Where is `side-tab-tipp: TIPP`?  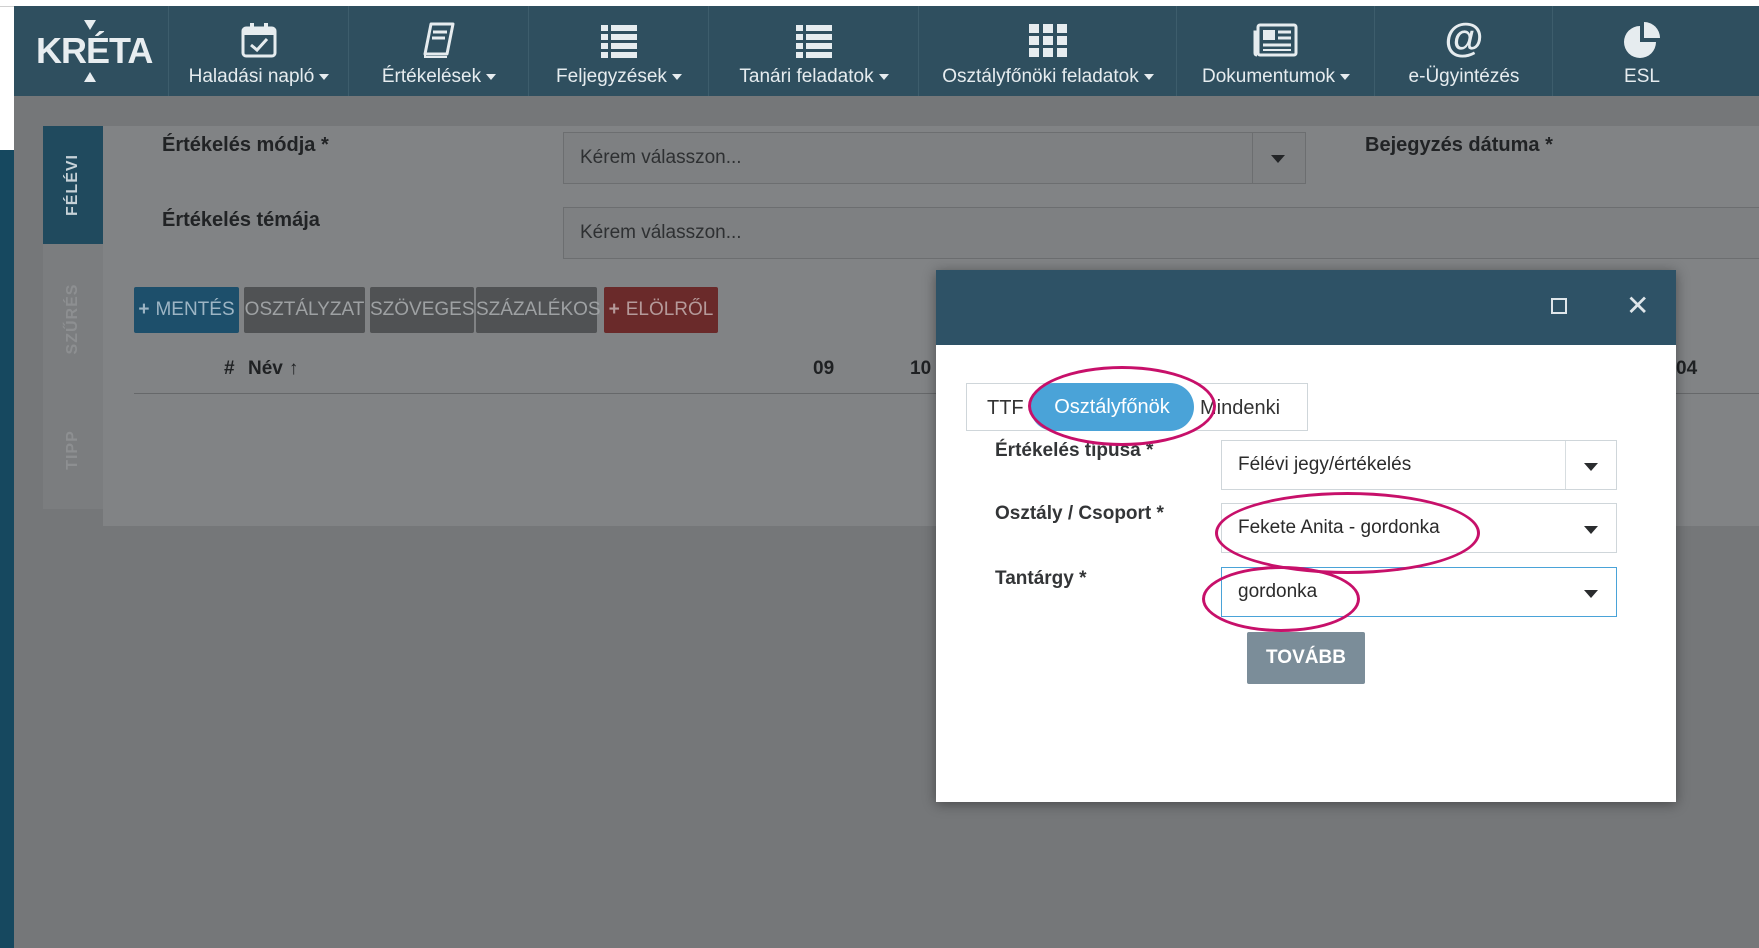
side-tab-tipp: TIPP is located at coordinates (73, 450).